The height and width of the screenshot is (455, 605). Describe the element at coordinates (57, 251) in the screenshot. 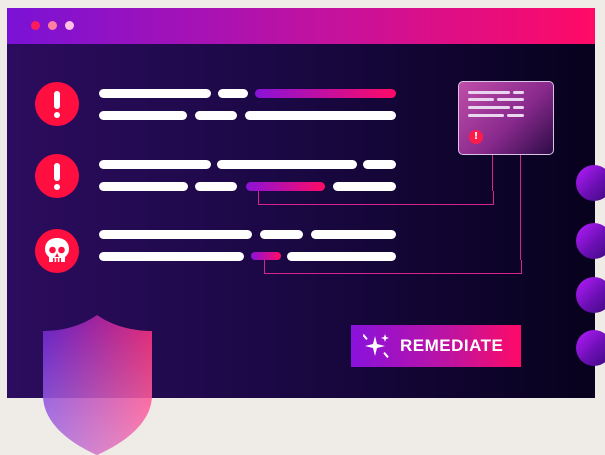

I see `skull-icon` at that location.